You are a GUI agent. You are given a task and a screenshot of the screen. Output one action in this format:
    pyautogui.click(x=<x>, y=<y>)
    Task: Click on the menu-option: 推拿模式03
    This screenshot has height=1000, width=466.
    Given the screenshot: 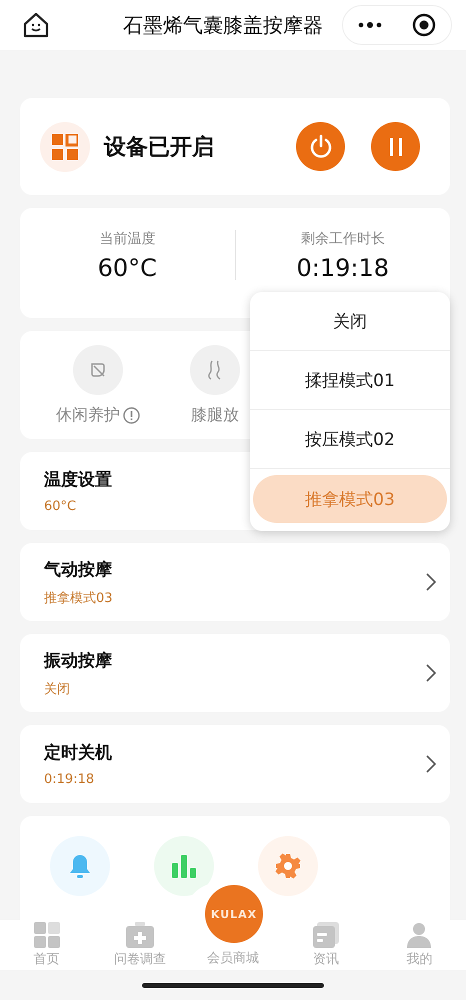 What is the action you would take?
    pyautogui.click(x=350, y=499)
    